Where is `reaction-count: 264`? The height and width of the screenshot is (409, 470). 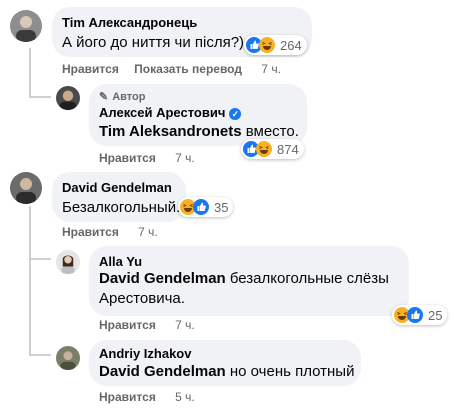
reaction-count: 264 is located at coordinates (291, 45).